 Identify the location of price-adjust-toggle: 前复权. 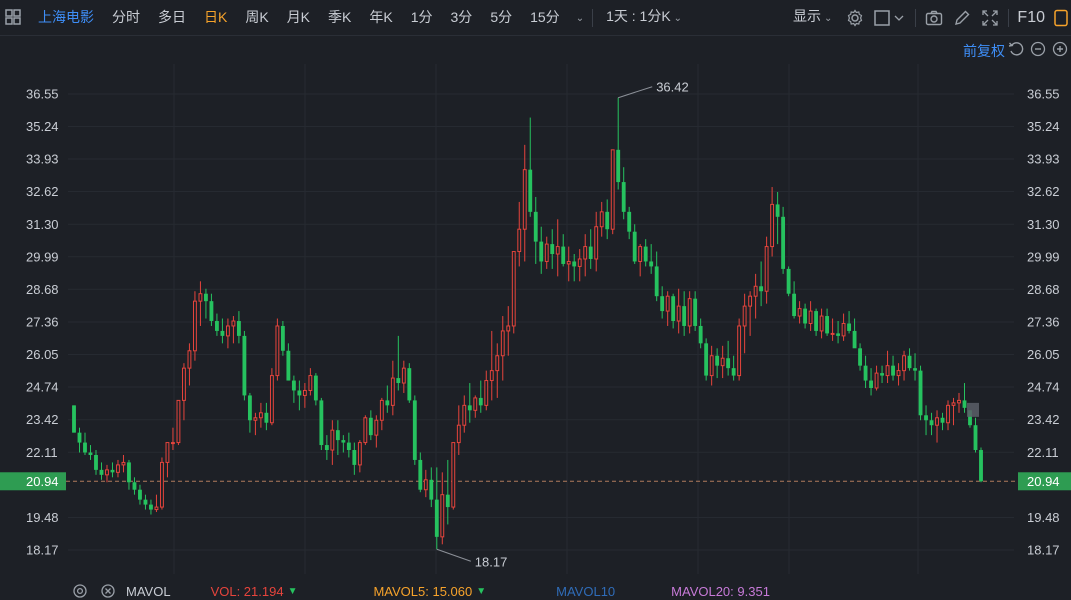
(984, 51).